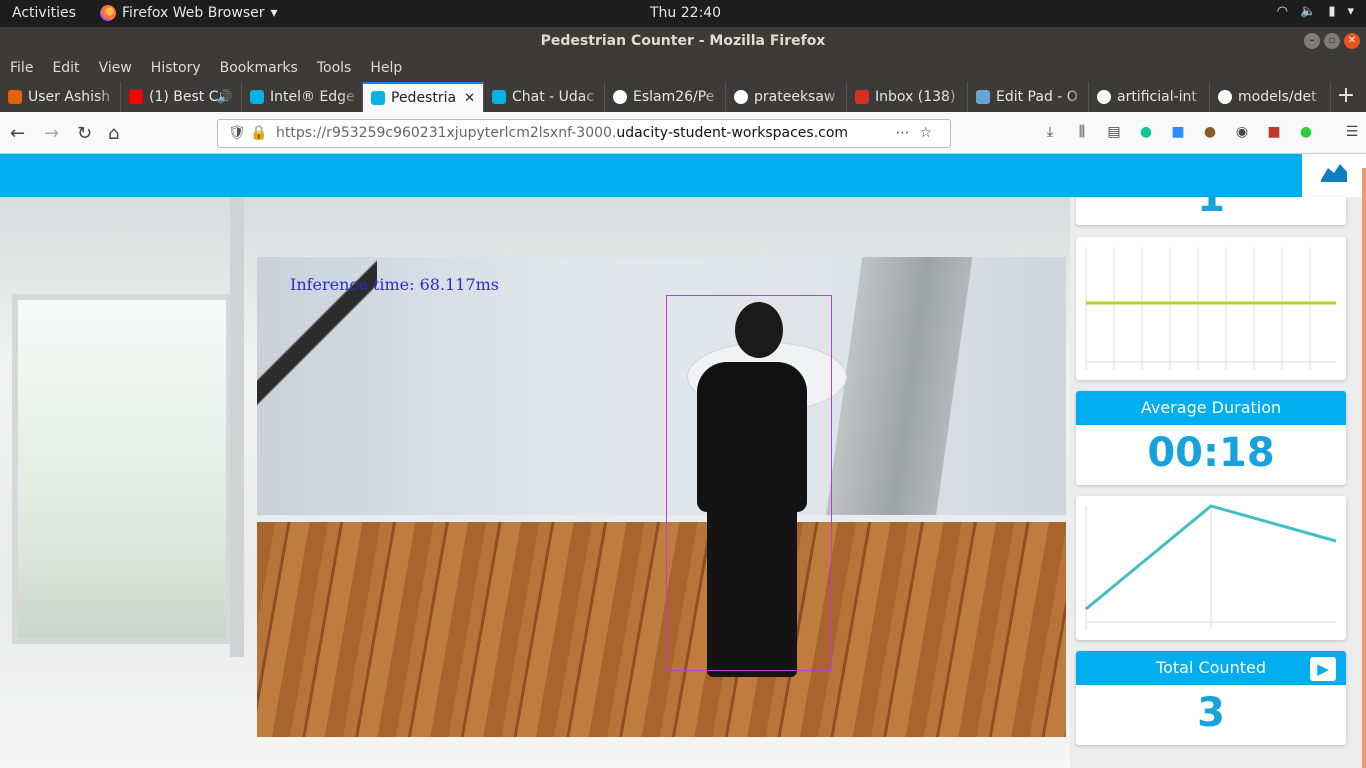  I want to click on close-button: ✕, so click(1352, 41).